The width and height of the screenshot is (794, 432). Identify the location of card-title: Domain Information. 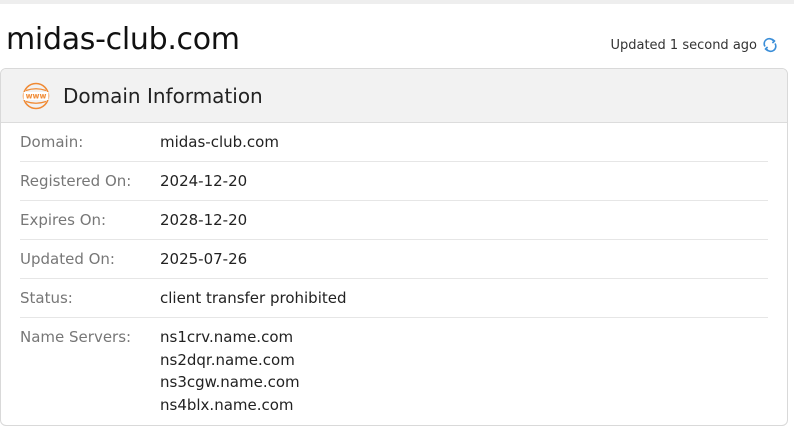
(163, 95).